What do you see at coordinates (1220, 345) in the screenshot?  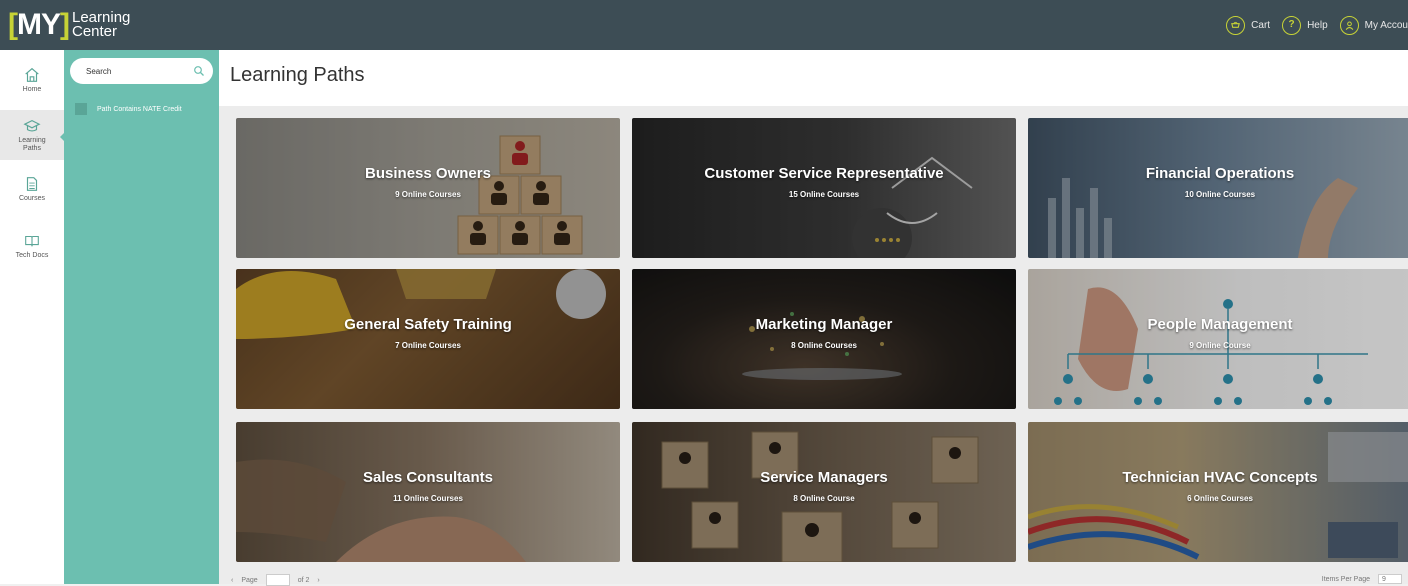 I see `card-count: 9 Online Course` at bounding box center [1220, 345].